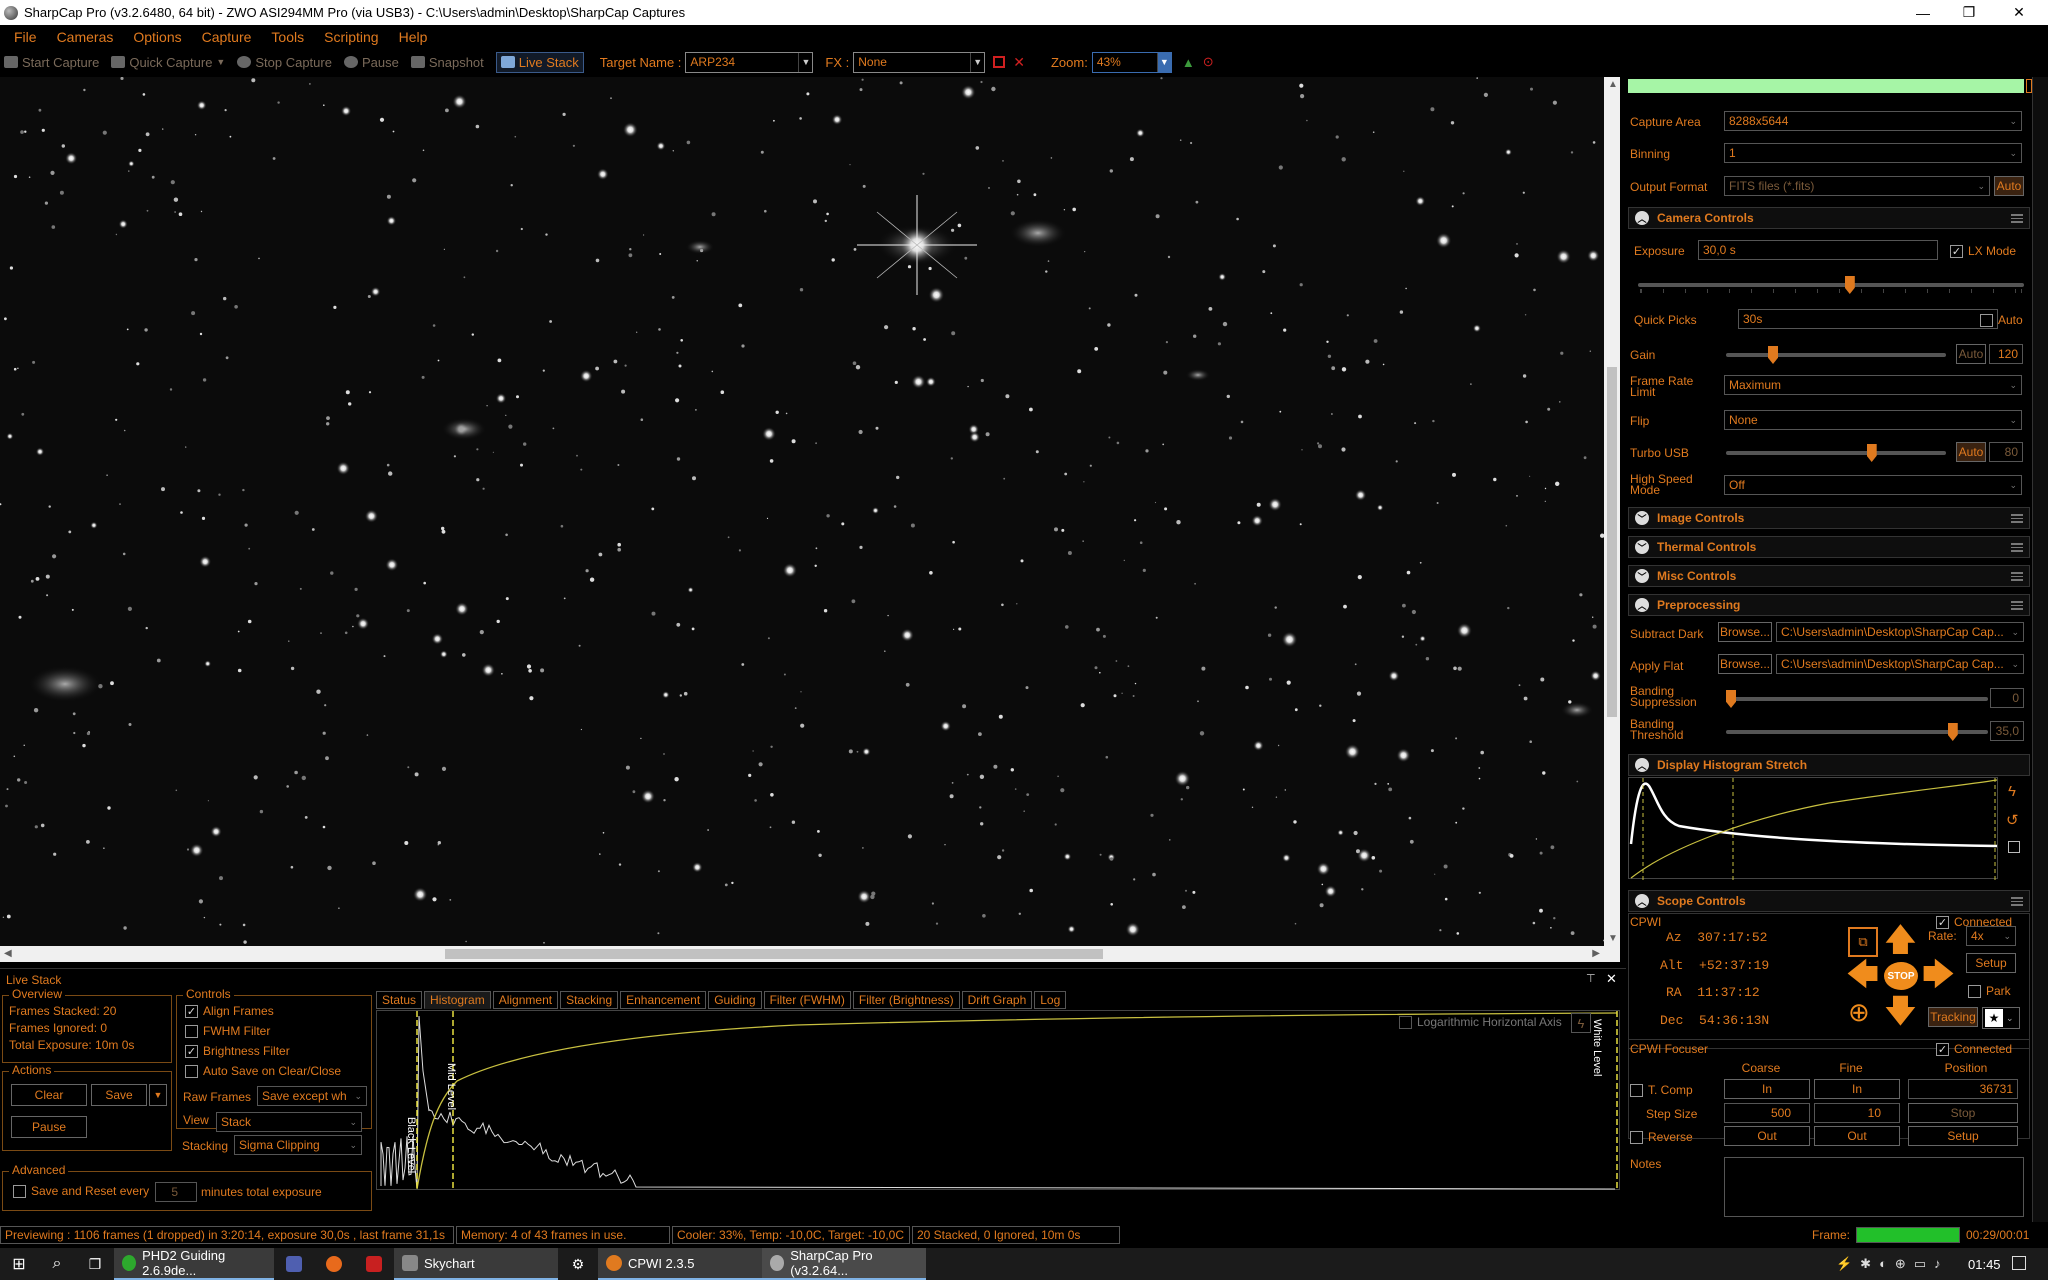 The width and height of the screenshot is (2048, 1280). What do you see at coordinates (919, 62) in the screenshot?
I see `fx-select: None ▼` at bounding box center [919, 62].